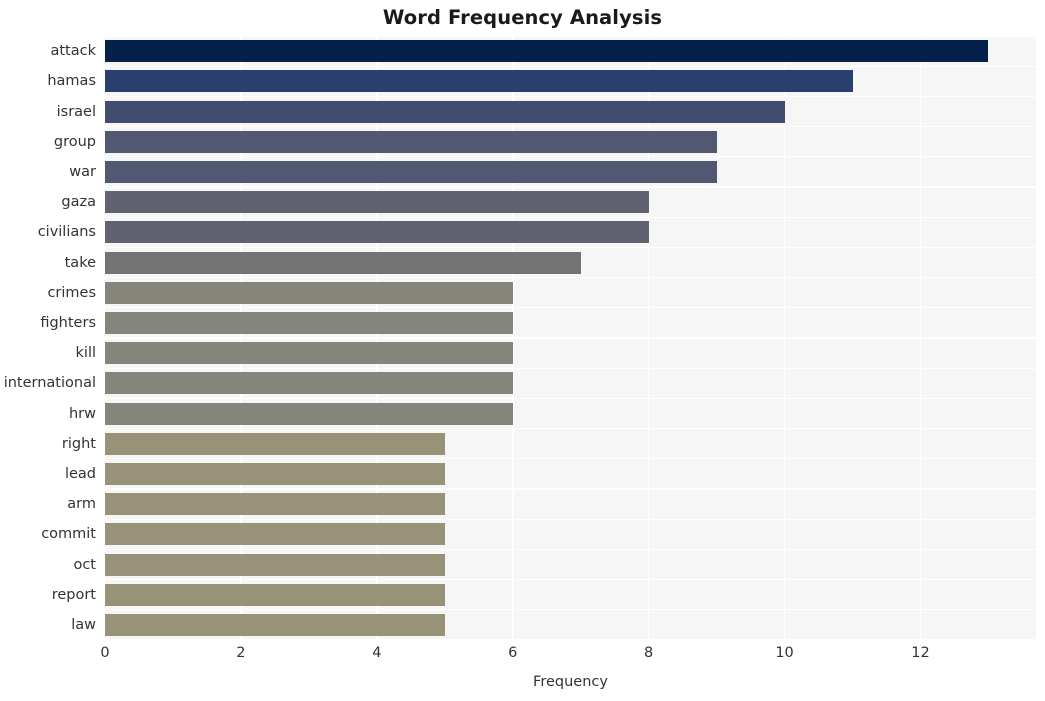  Describe the element at coordinates (66, 232) in the screenshot. I see `y-tick-label-civilians: civilians` at that location.